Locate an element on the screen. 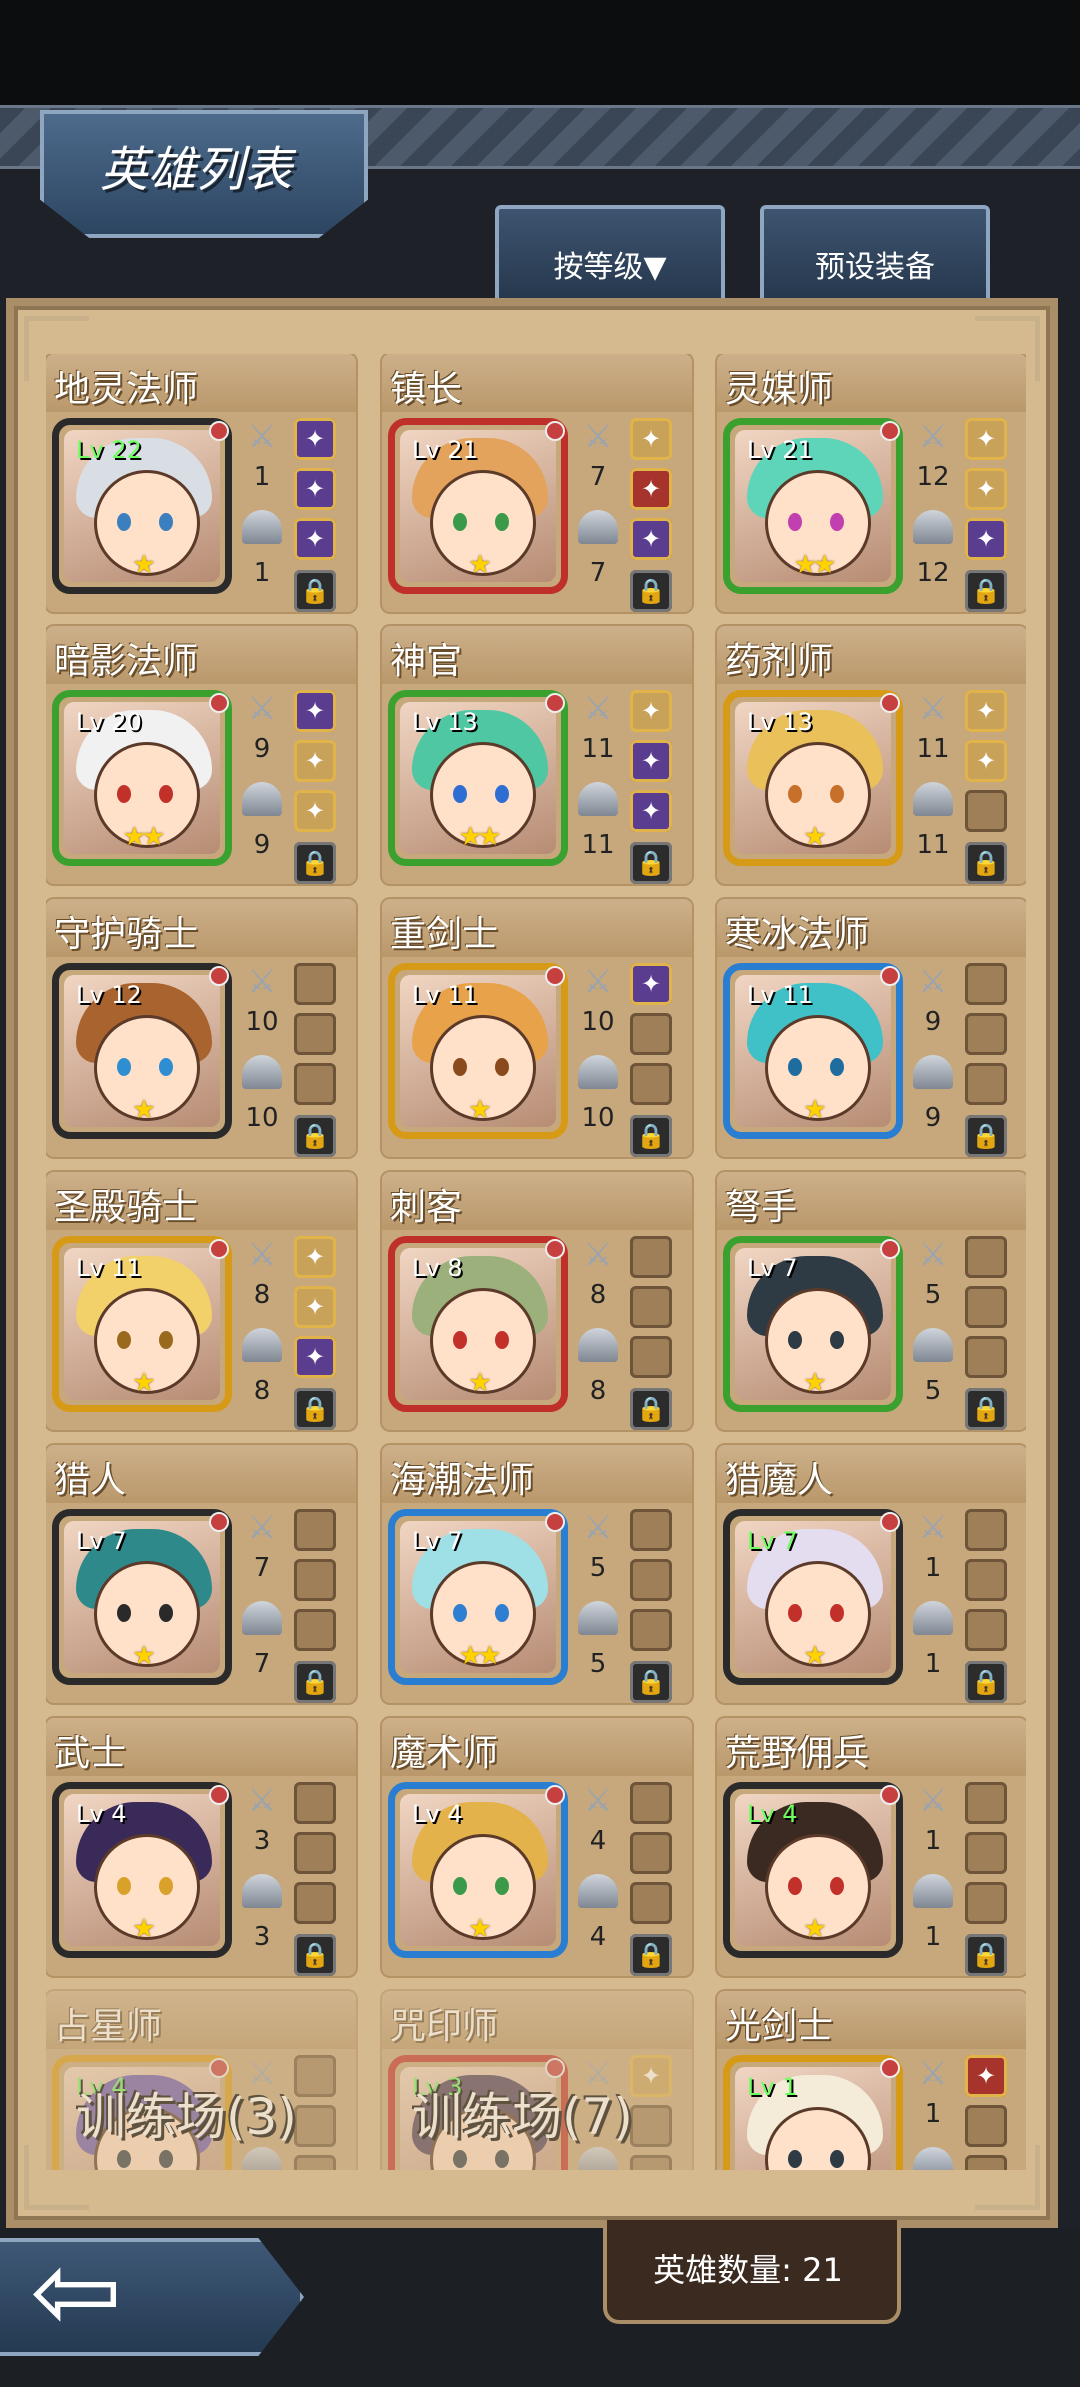  hero-portrait: Lv 13 ★★ is located at coordinates (478, 778).